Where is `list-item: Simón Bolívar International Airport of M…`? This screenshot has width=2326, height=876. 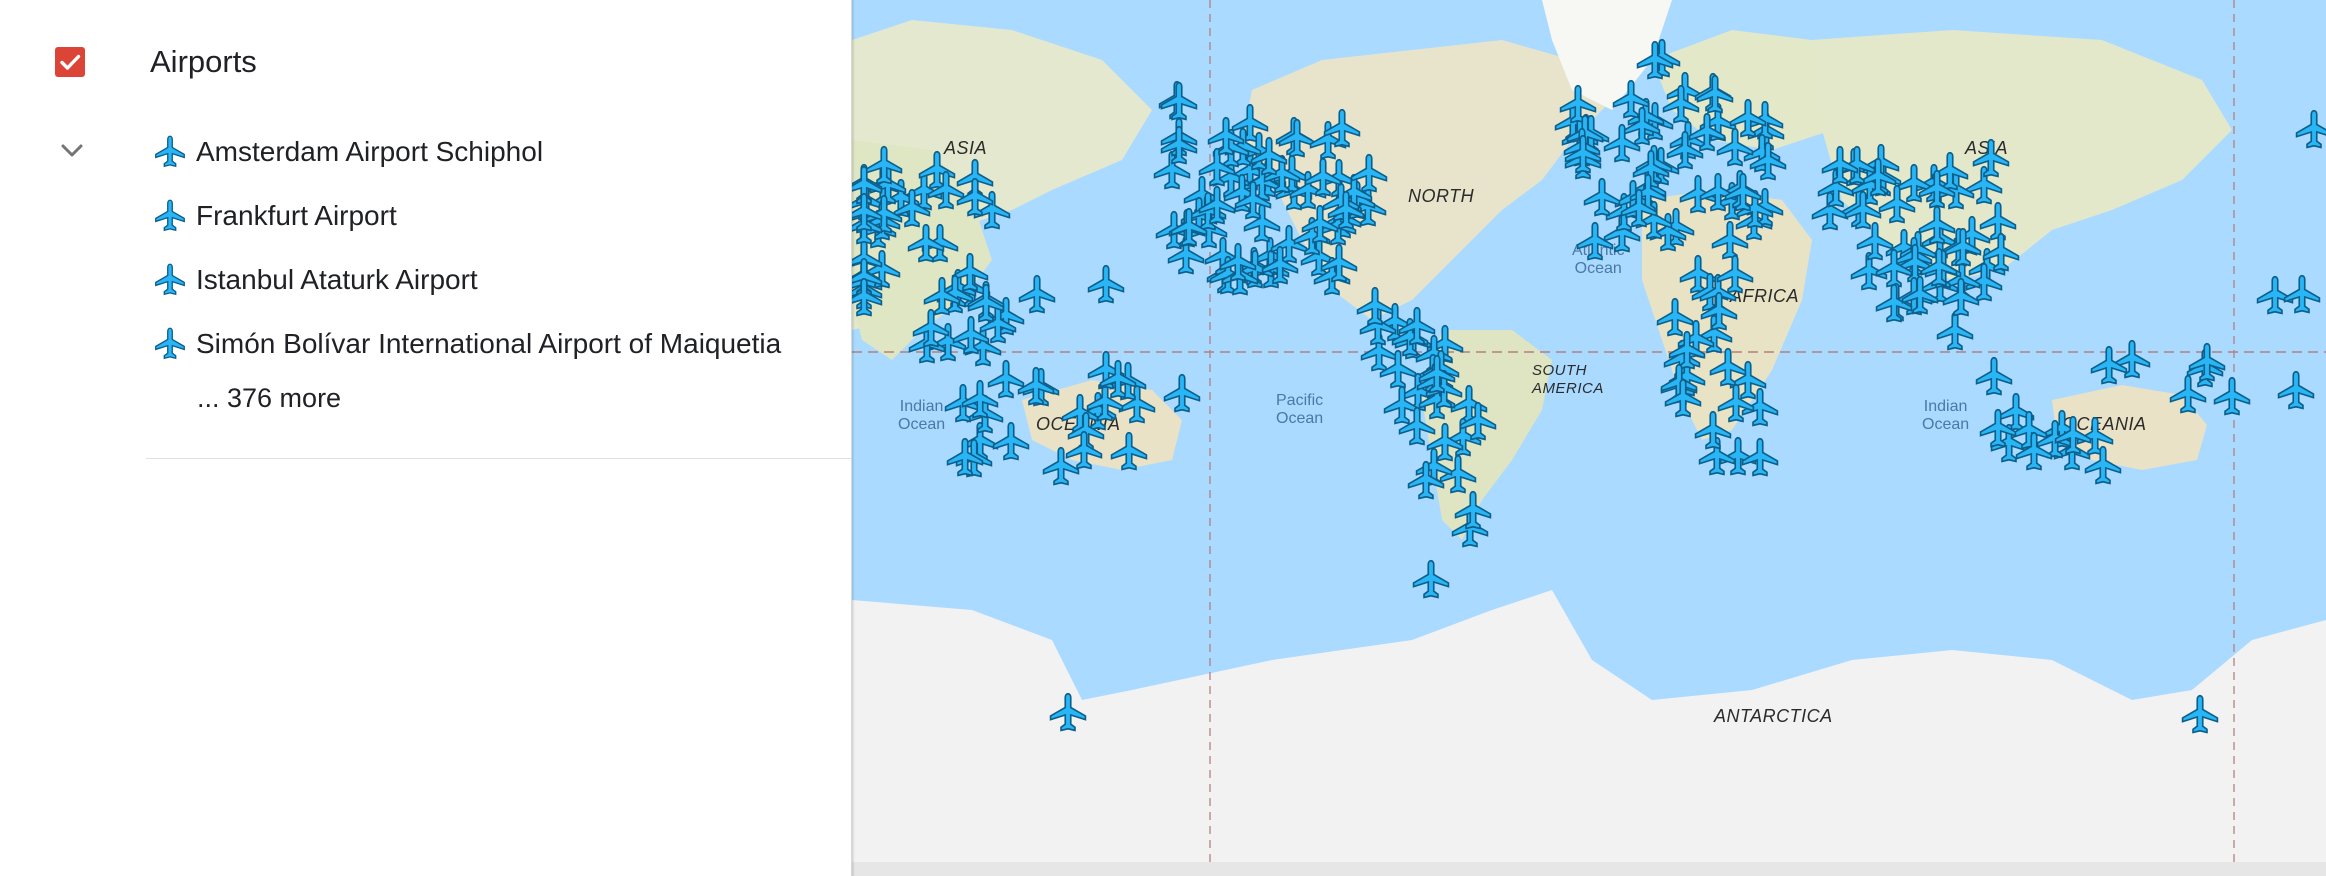 list-item: Simón Bolívar International Airport of M… is located at coordinates (466, 344).